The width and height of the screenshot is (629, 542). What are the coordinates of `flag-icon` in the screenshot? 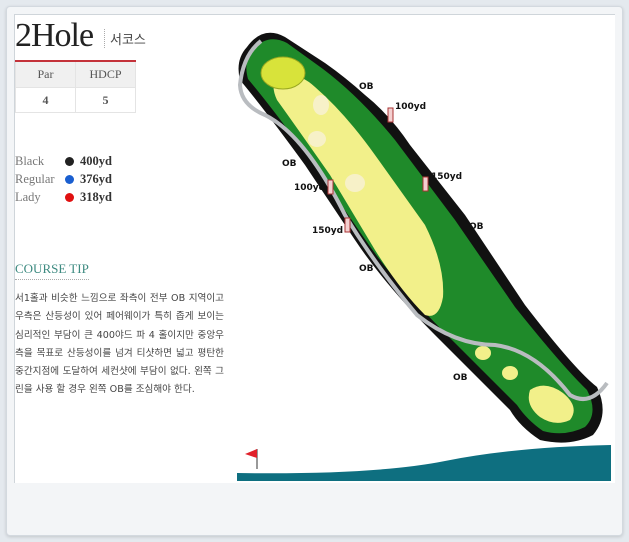 It's located at (251, 453).